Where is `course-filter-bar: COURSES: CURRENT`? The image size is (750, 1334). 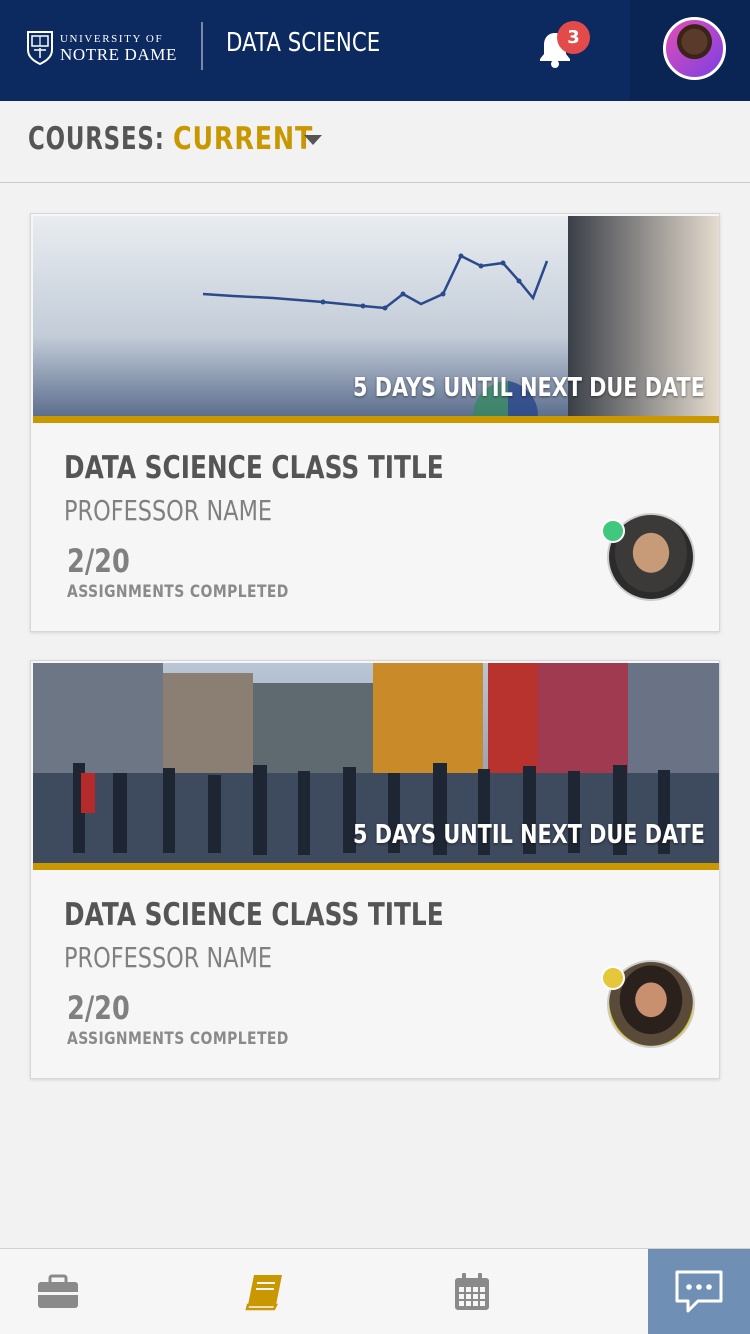
course-filter-bar: COURSES: CURRENT is located at coordinates (375, 142).